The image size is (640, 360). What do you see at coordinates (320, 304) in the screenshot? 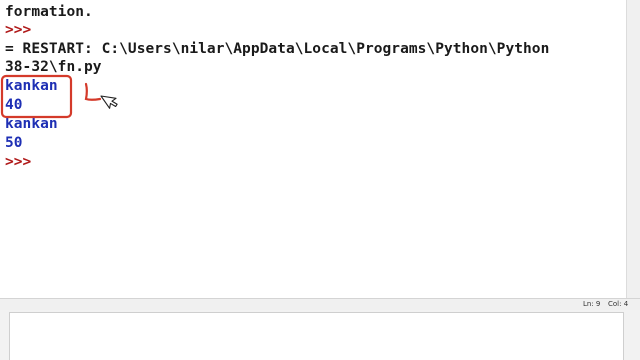
I see `status-bar: Ln: 9 Col: 4` at bounding box center [320, 304].